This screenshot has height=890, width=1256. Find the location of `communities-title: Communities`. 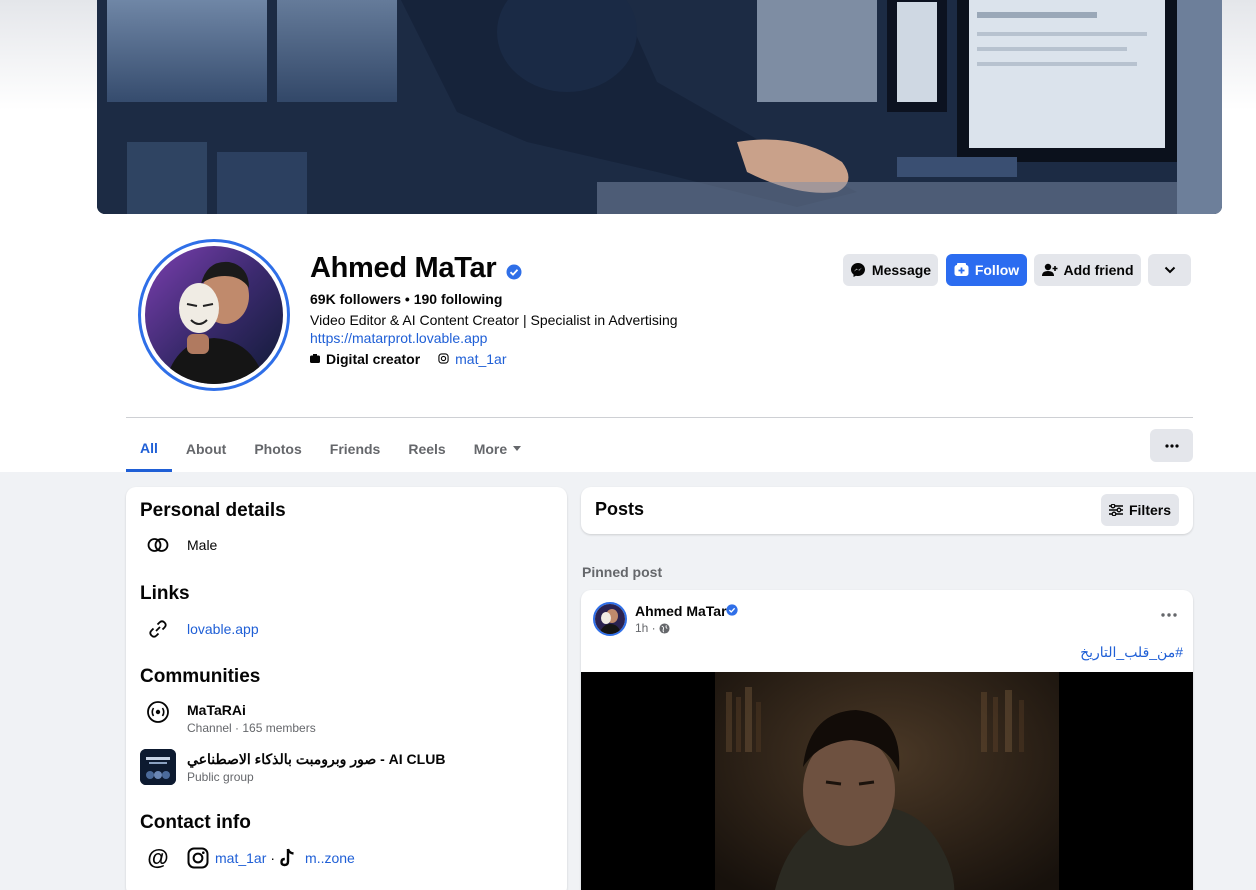

communities-title: Communities is located at coordinates (200, 676).